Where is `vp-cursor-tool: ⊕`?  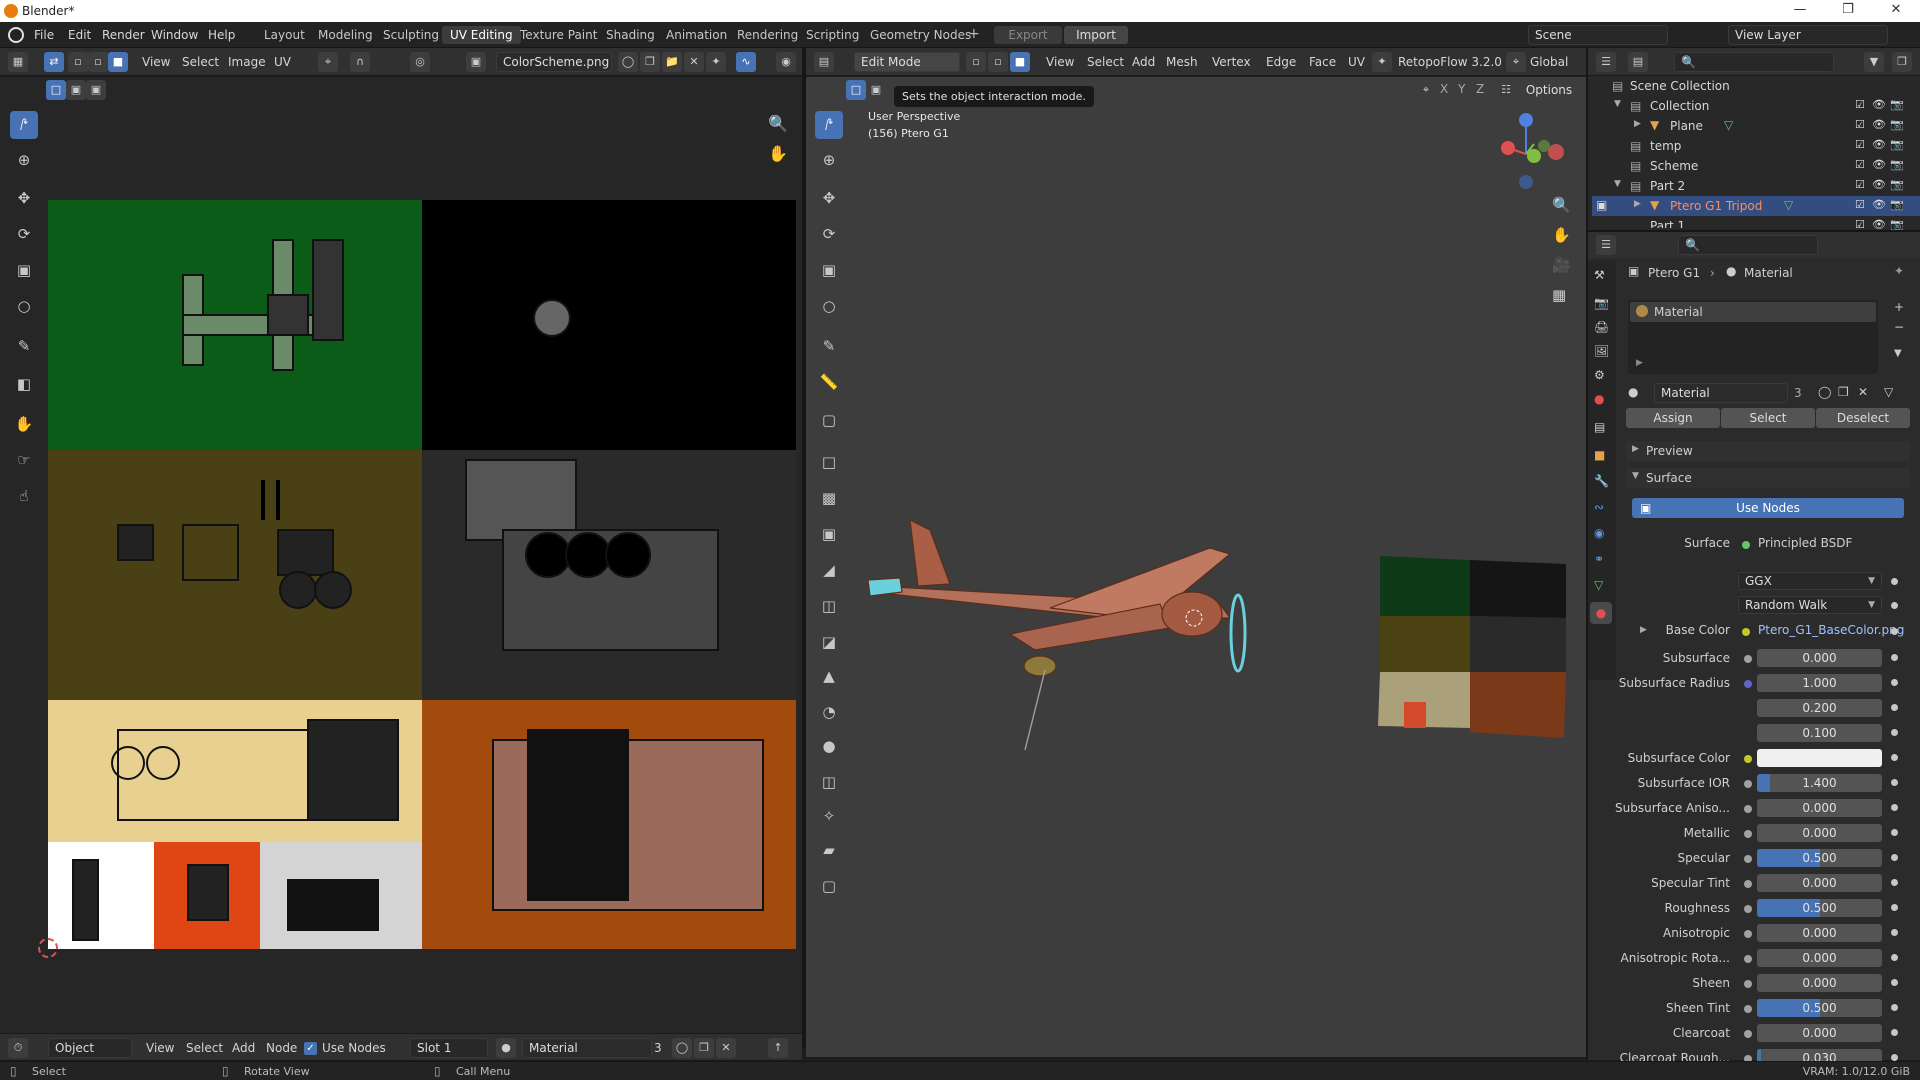 vp-cursor-tool: ⊕ is located at coordinates (829, 160).